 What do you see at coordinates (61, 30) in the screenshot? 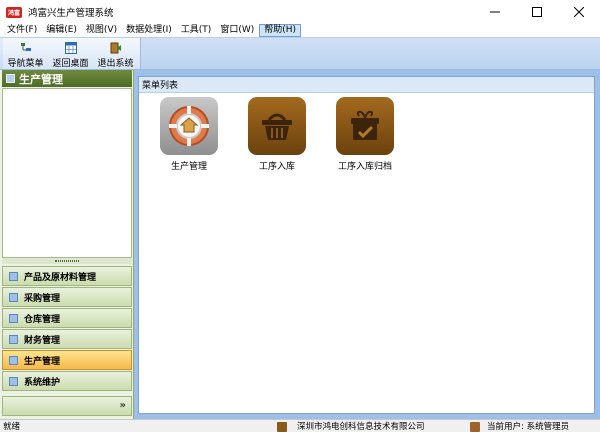
I see `menu-edit: 编辑(E)` at bounding box center [61, 30].